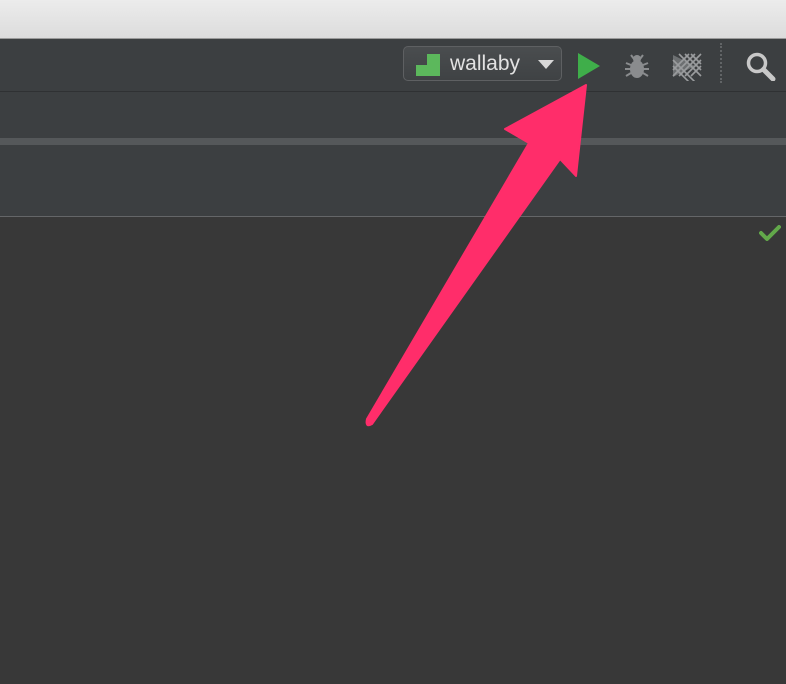 The image size is (786, 684). What do you see at coordinates (393, 115) in the screenshot?
I see `navigation-bar` at bounding box center [393, 115].